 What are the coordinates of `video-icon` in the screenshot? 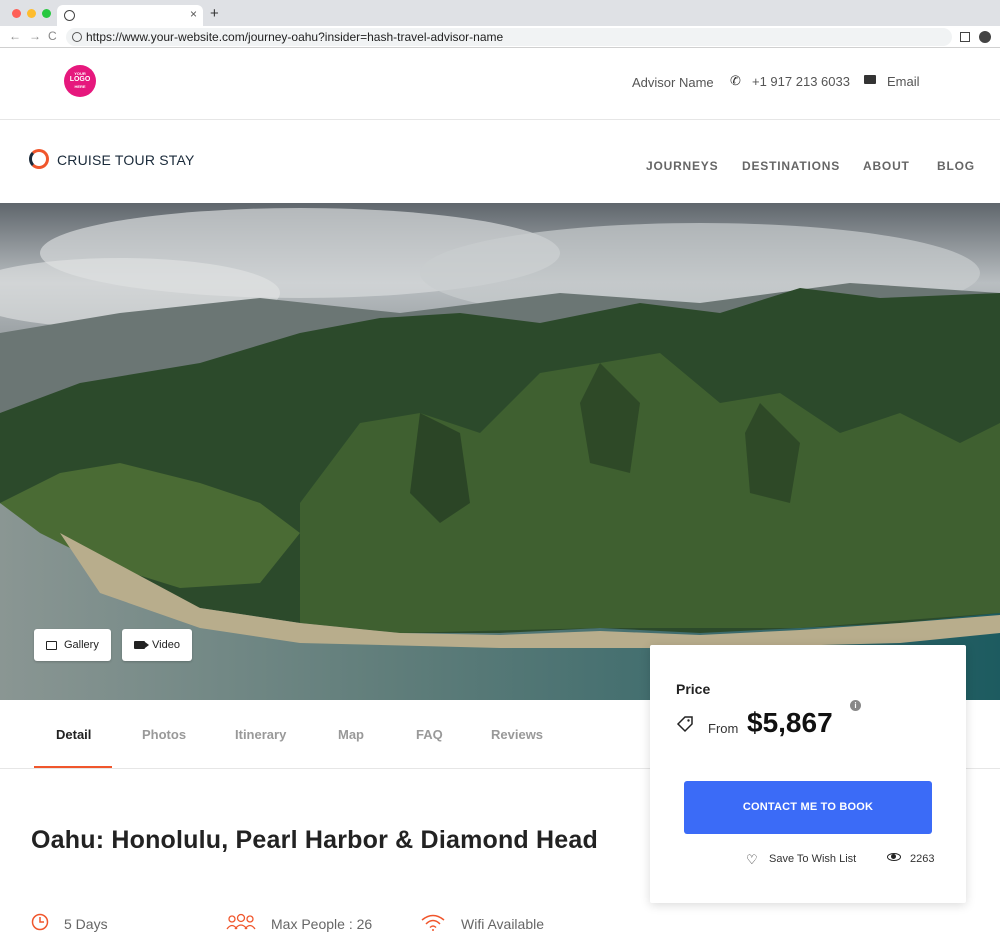 It's located at (141, 645).